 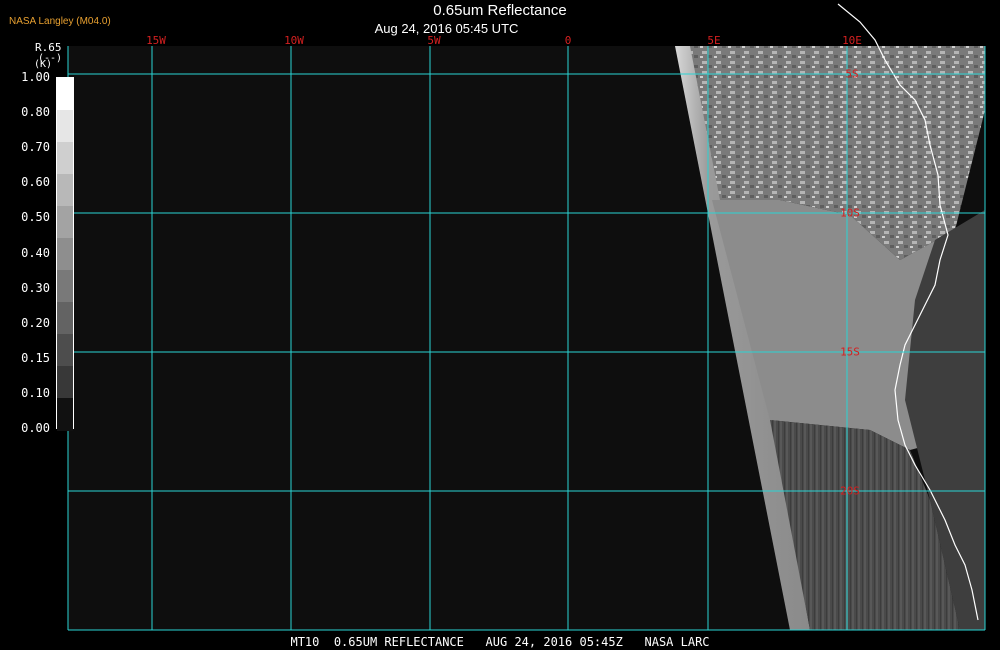 What do you see at coordinates (35, 287) in the screenshot?
I see `color-scale-tick-label: 0.30` at bounding box center [35, 287].